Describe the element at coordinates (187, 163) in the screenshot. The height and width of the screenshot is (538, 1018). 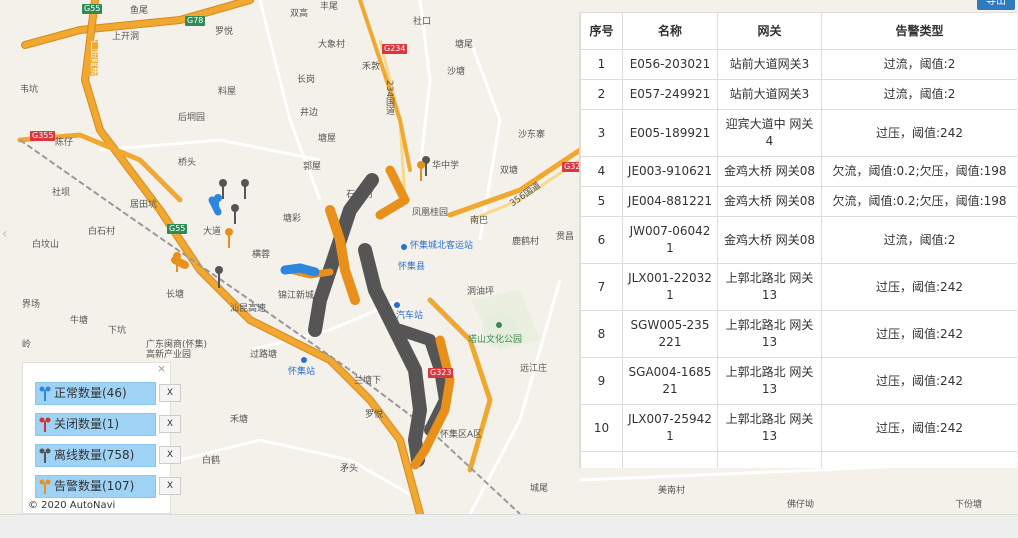
I see `place-label: 桥头` at that location.